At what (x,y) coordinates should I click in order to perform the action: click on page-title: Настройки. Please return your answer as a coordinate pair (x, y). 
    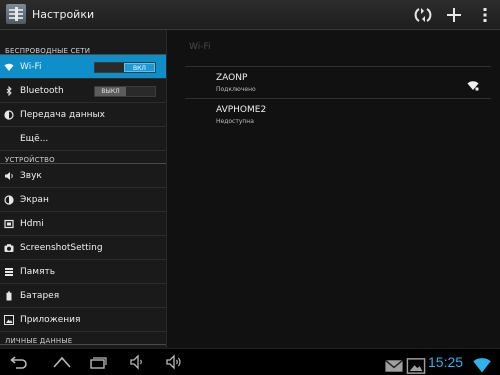
    Looking at the image, I should click on (63, 14).